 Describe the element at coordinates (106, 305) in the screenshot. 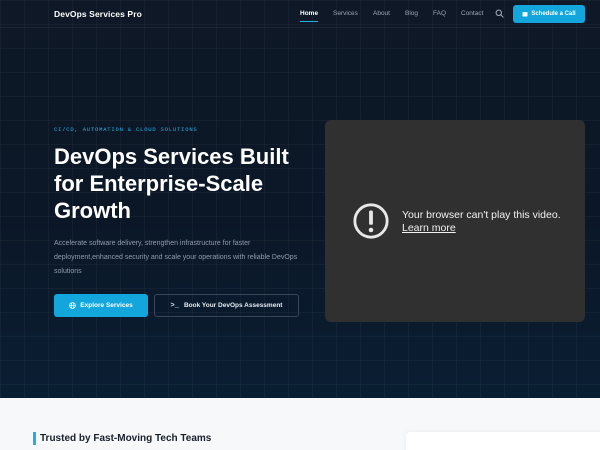

I see `explore-services-label: Explore Services` at that location.